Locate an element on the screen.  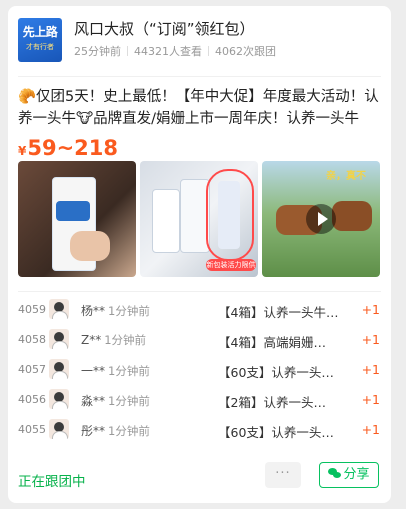
follow-count: 4062次跟团 is located at coordinates (245, 51).